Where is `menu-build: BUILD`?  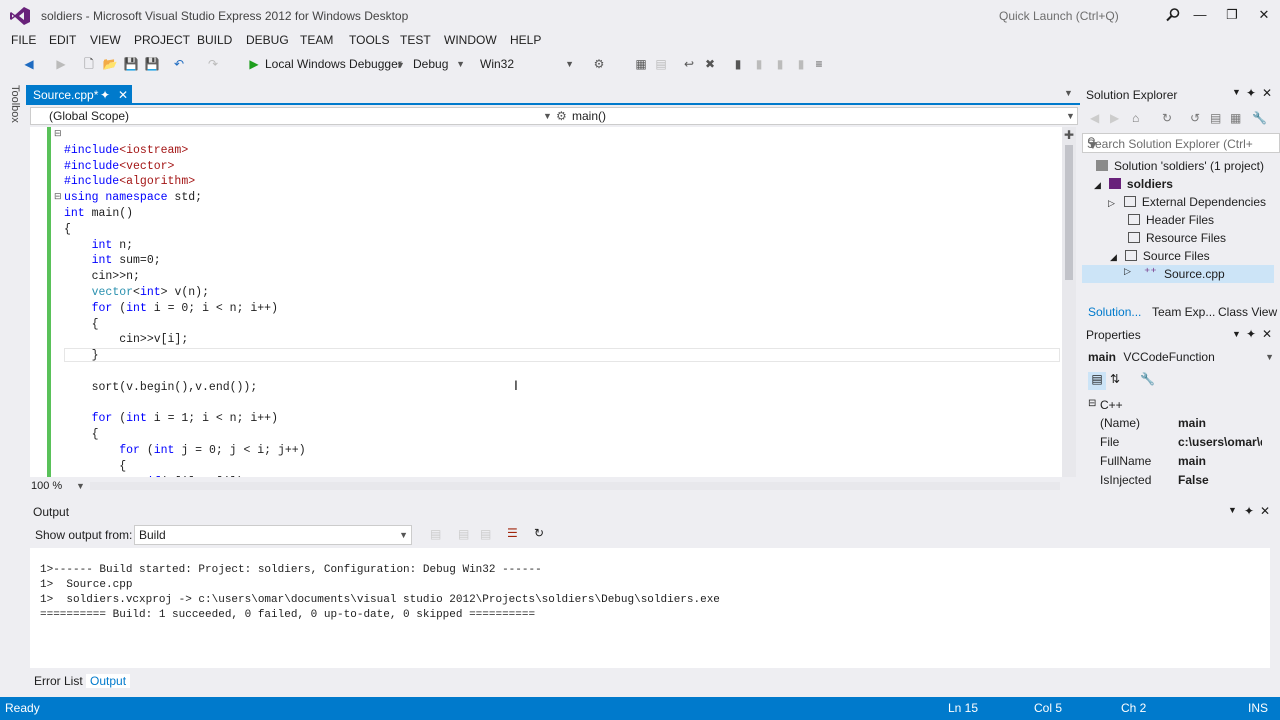
menu-build: BUILD is located at coordinates (214, 40).